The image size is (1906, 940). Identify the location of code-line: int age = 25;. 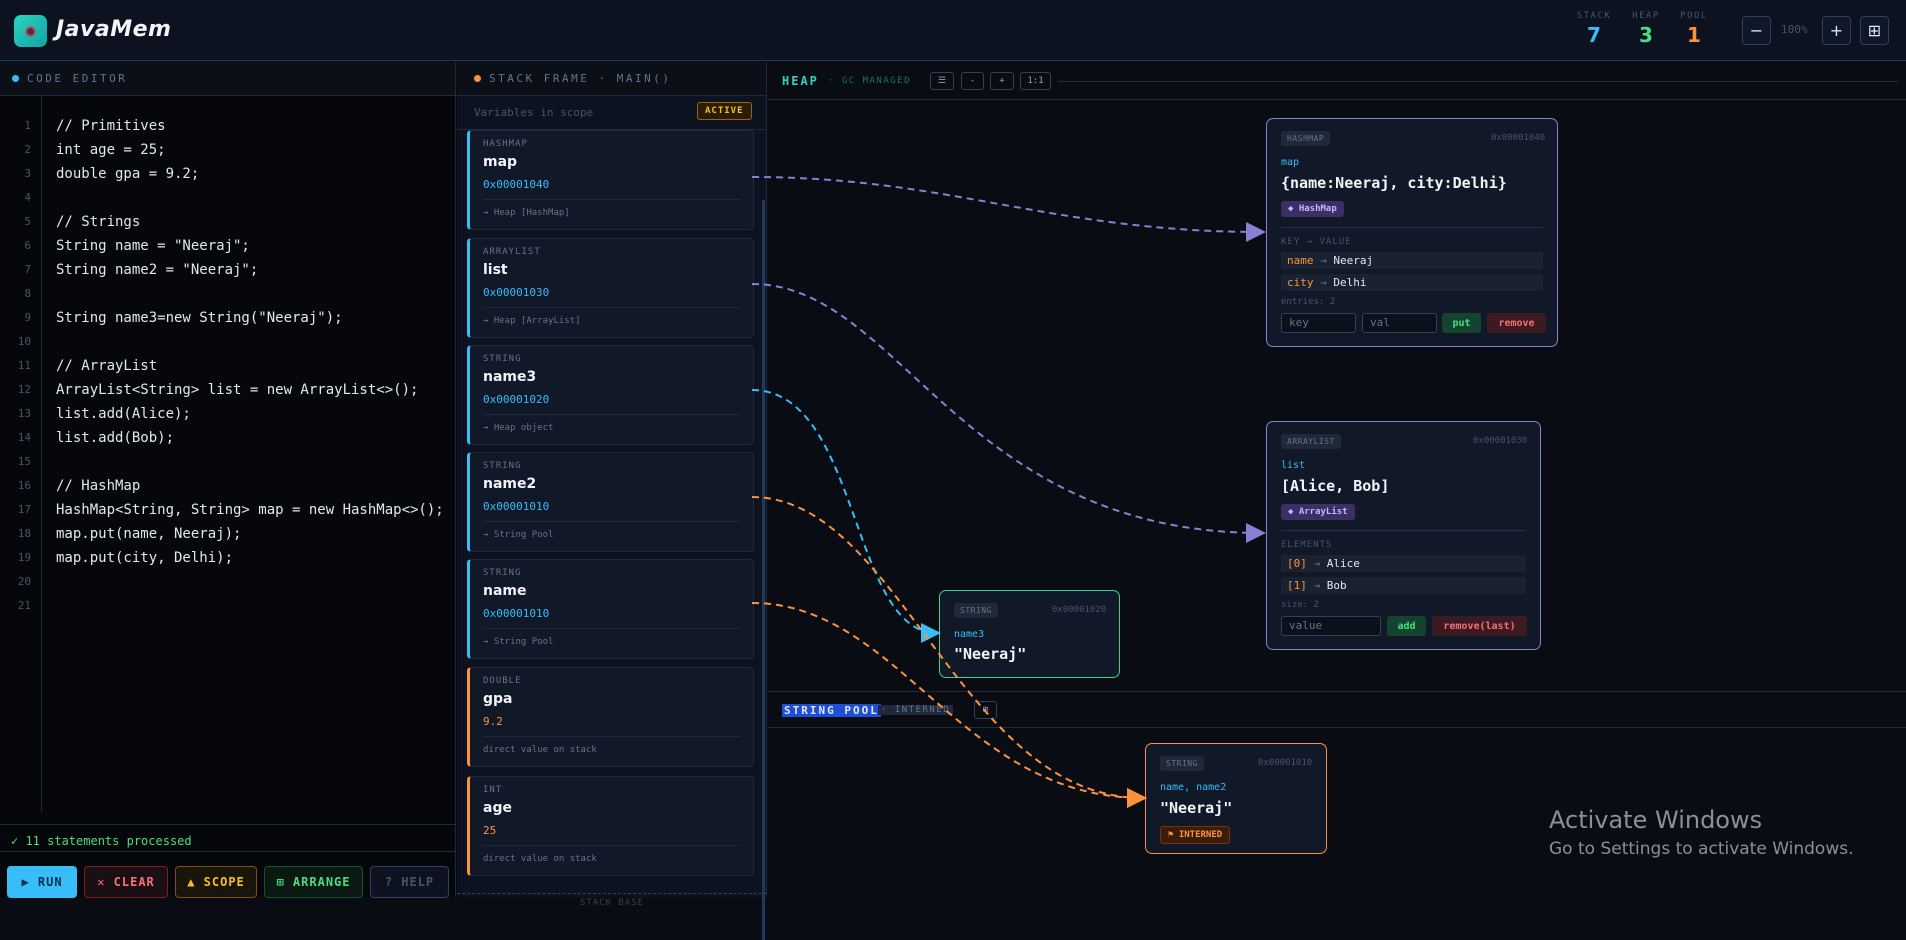
(111, 150).